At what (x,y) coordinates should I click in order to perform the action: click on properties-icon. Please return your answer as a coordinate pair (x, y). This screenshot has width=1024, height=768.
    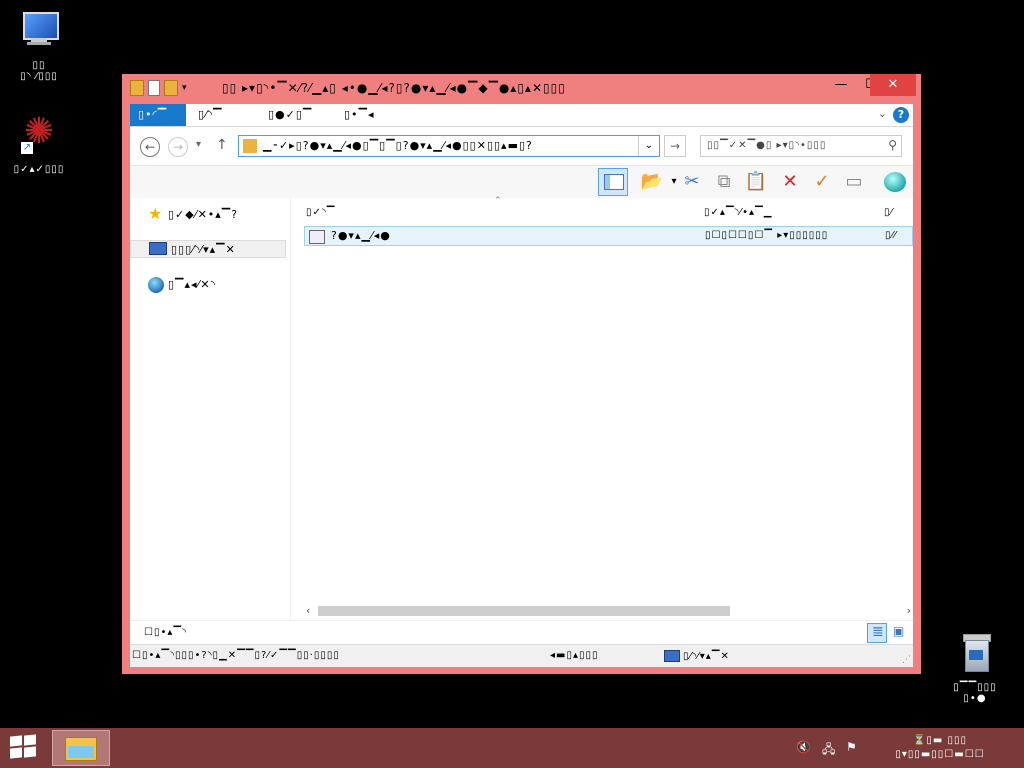
    Looking at the image, I should click on (154, 88).